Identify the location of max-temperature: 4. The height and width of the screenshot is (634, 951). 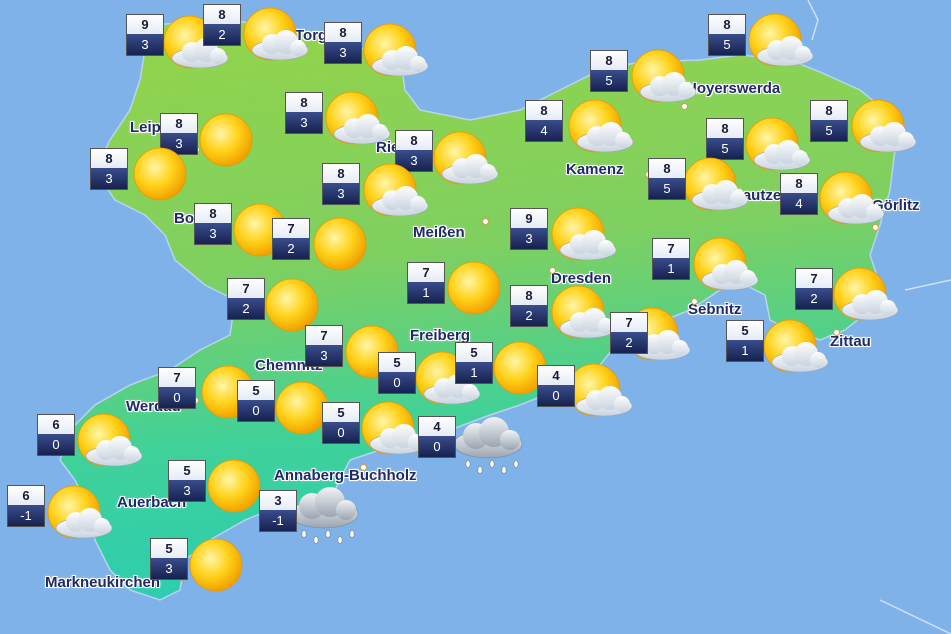
(556, 375).